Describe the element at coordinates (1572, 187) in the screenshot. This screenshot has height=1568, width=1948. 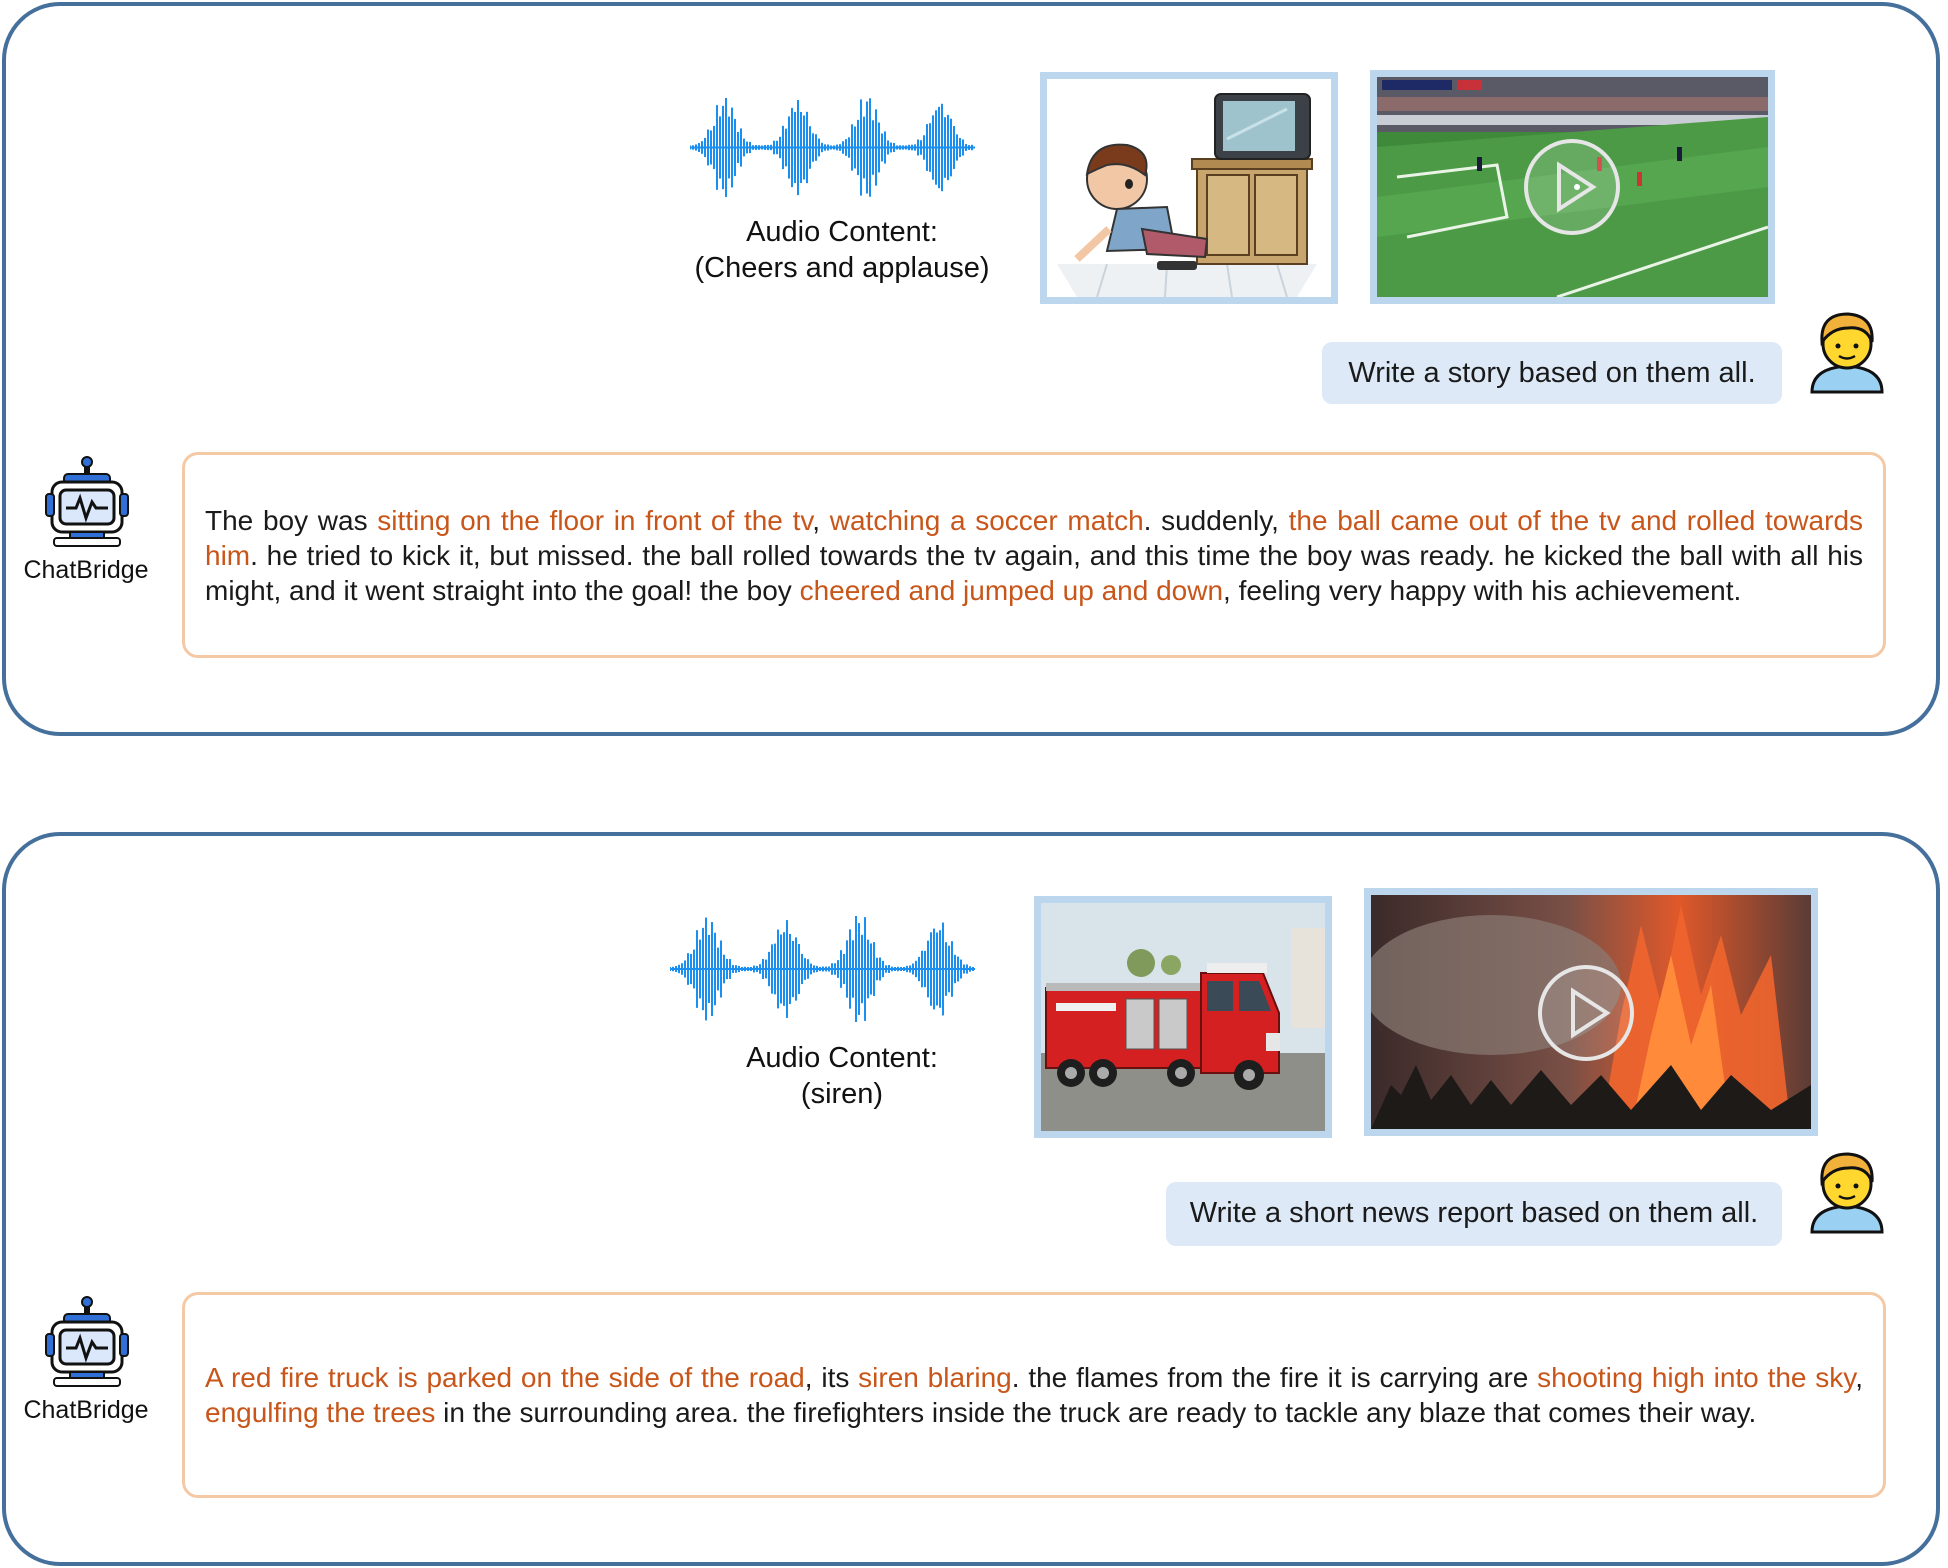
I see `soccer-match-video-thumbnail` at that location.